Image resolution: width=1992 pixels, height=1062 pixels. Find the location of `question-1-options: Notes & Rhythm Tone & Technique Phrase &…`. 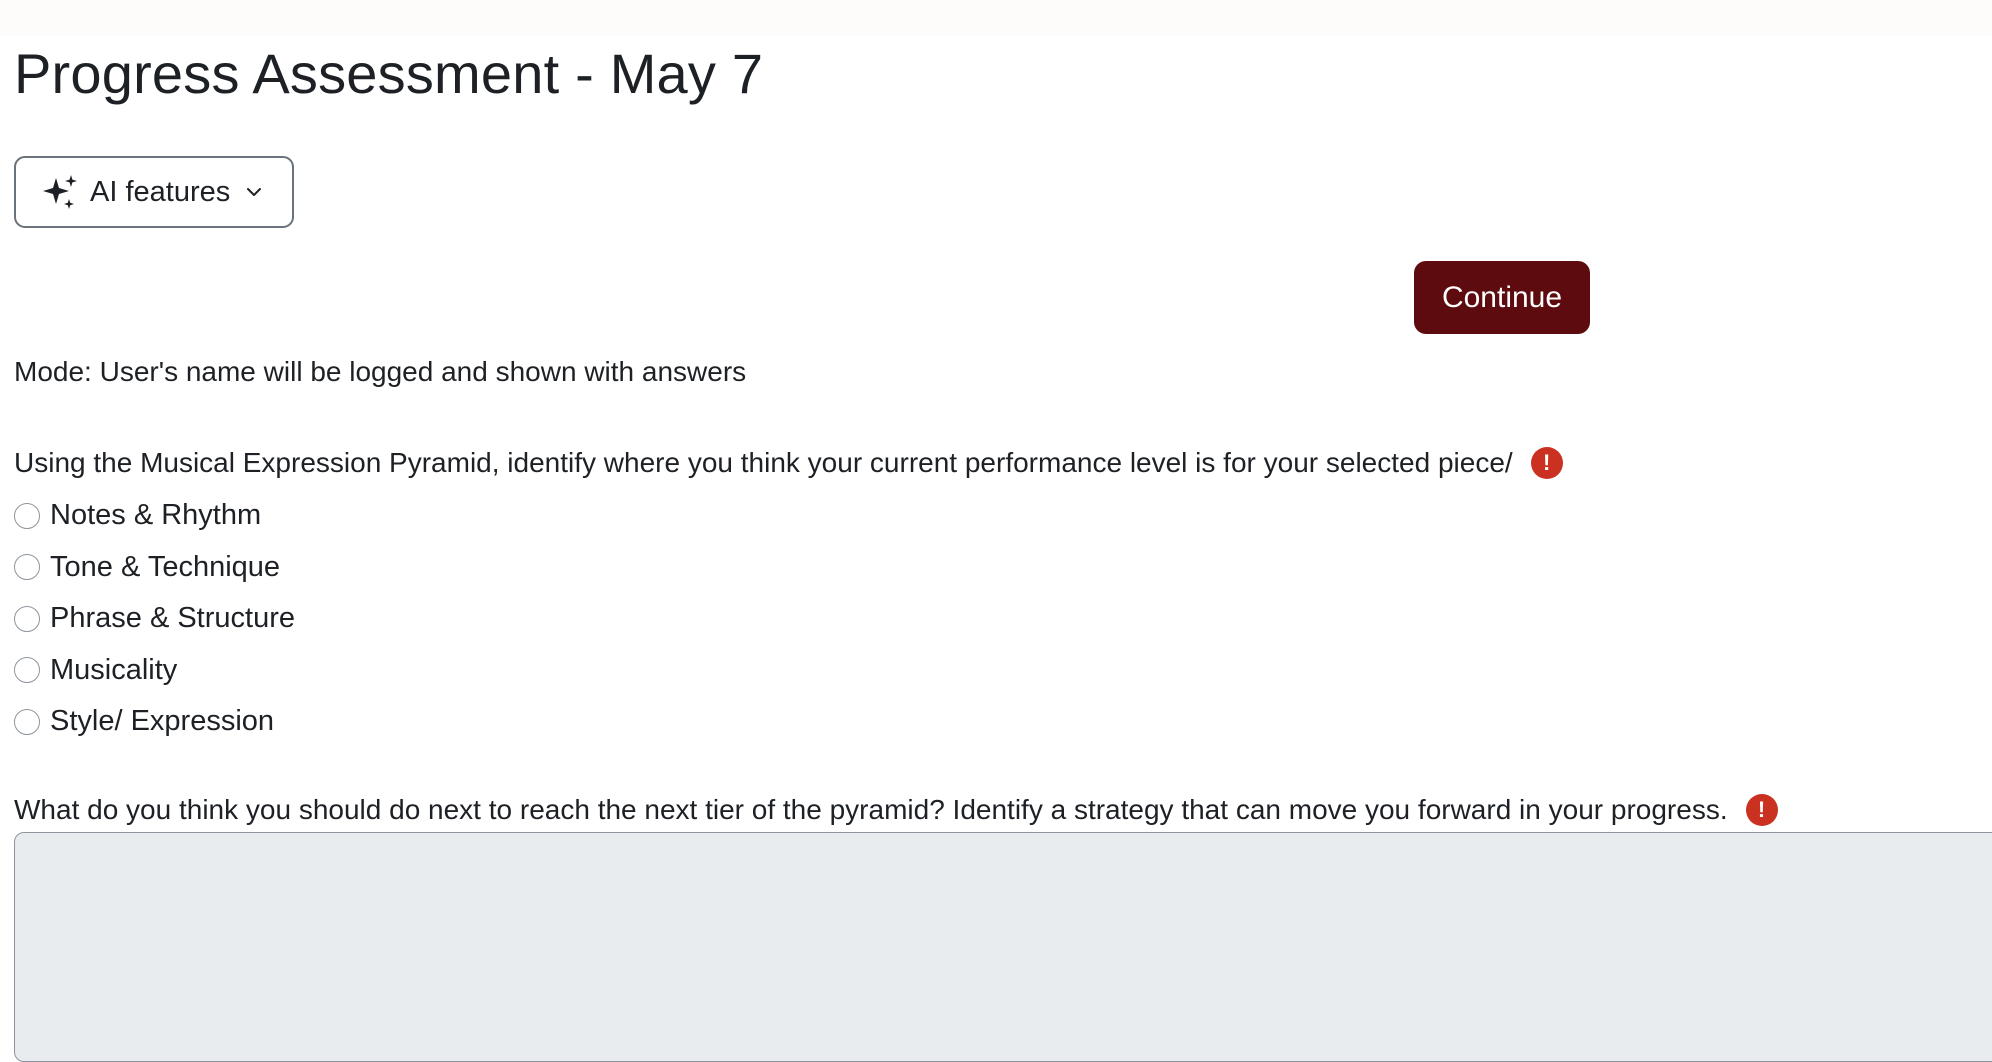

question-1-options: Notes & Rhythm Tone & Technique Phrase &… is located at coordinates (154, 619).